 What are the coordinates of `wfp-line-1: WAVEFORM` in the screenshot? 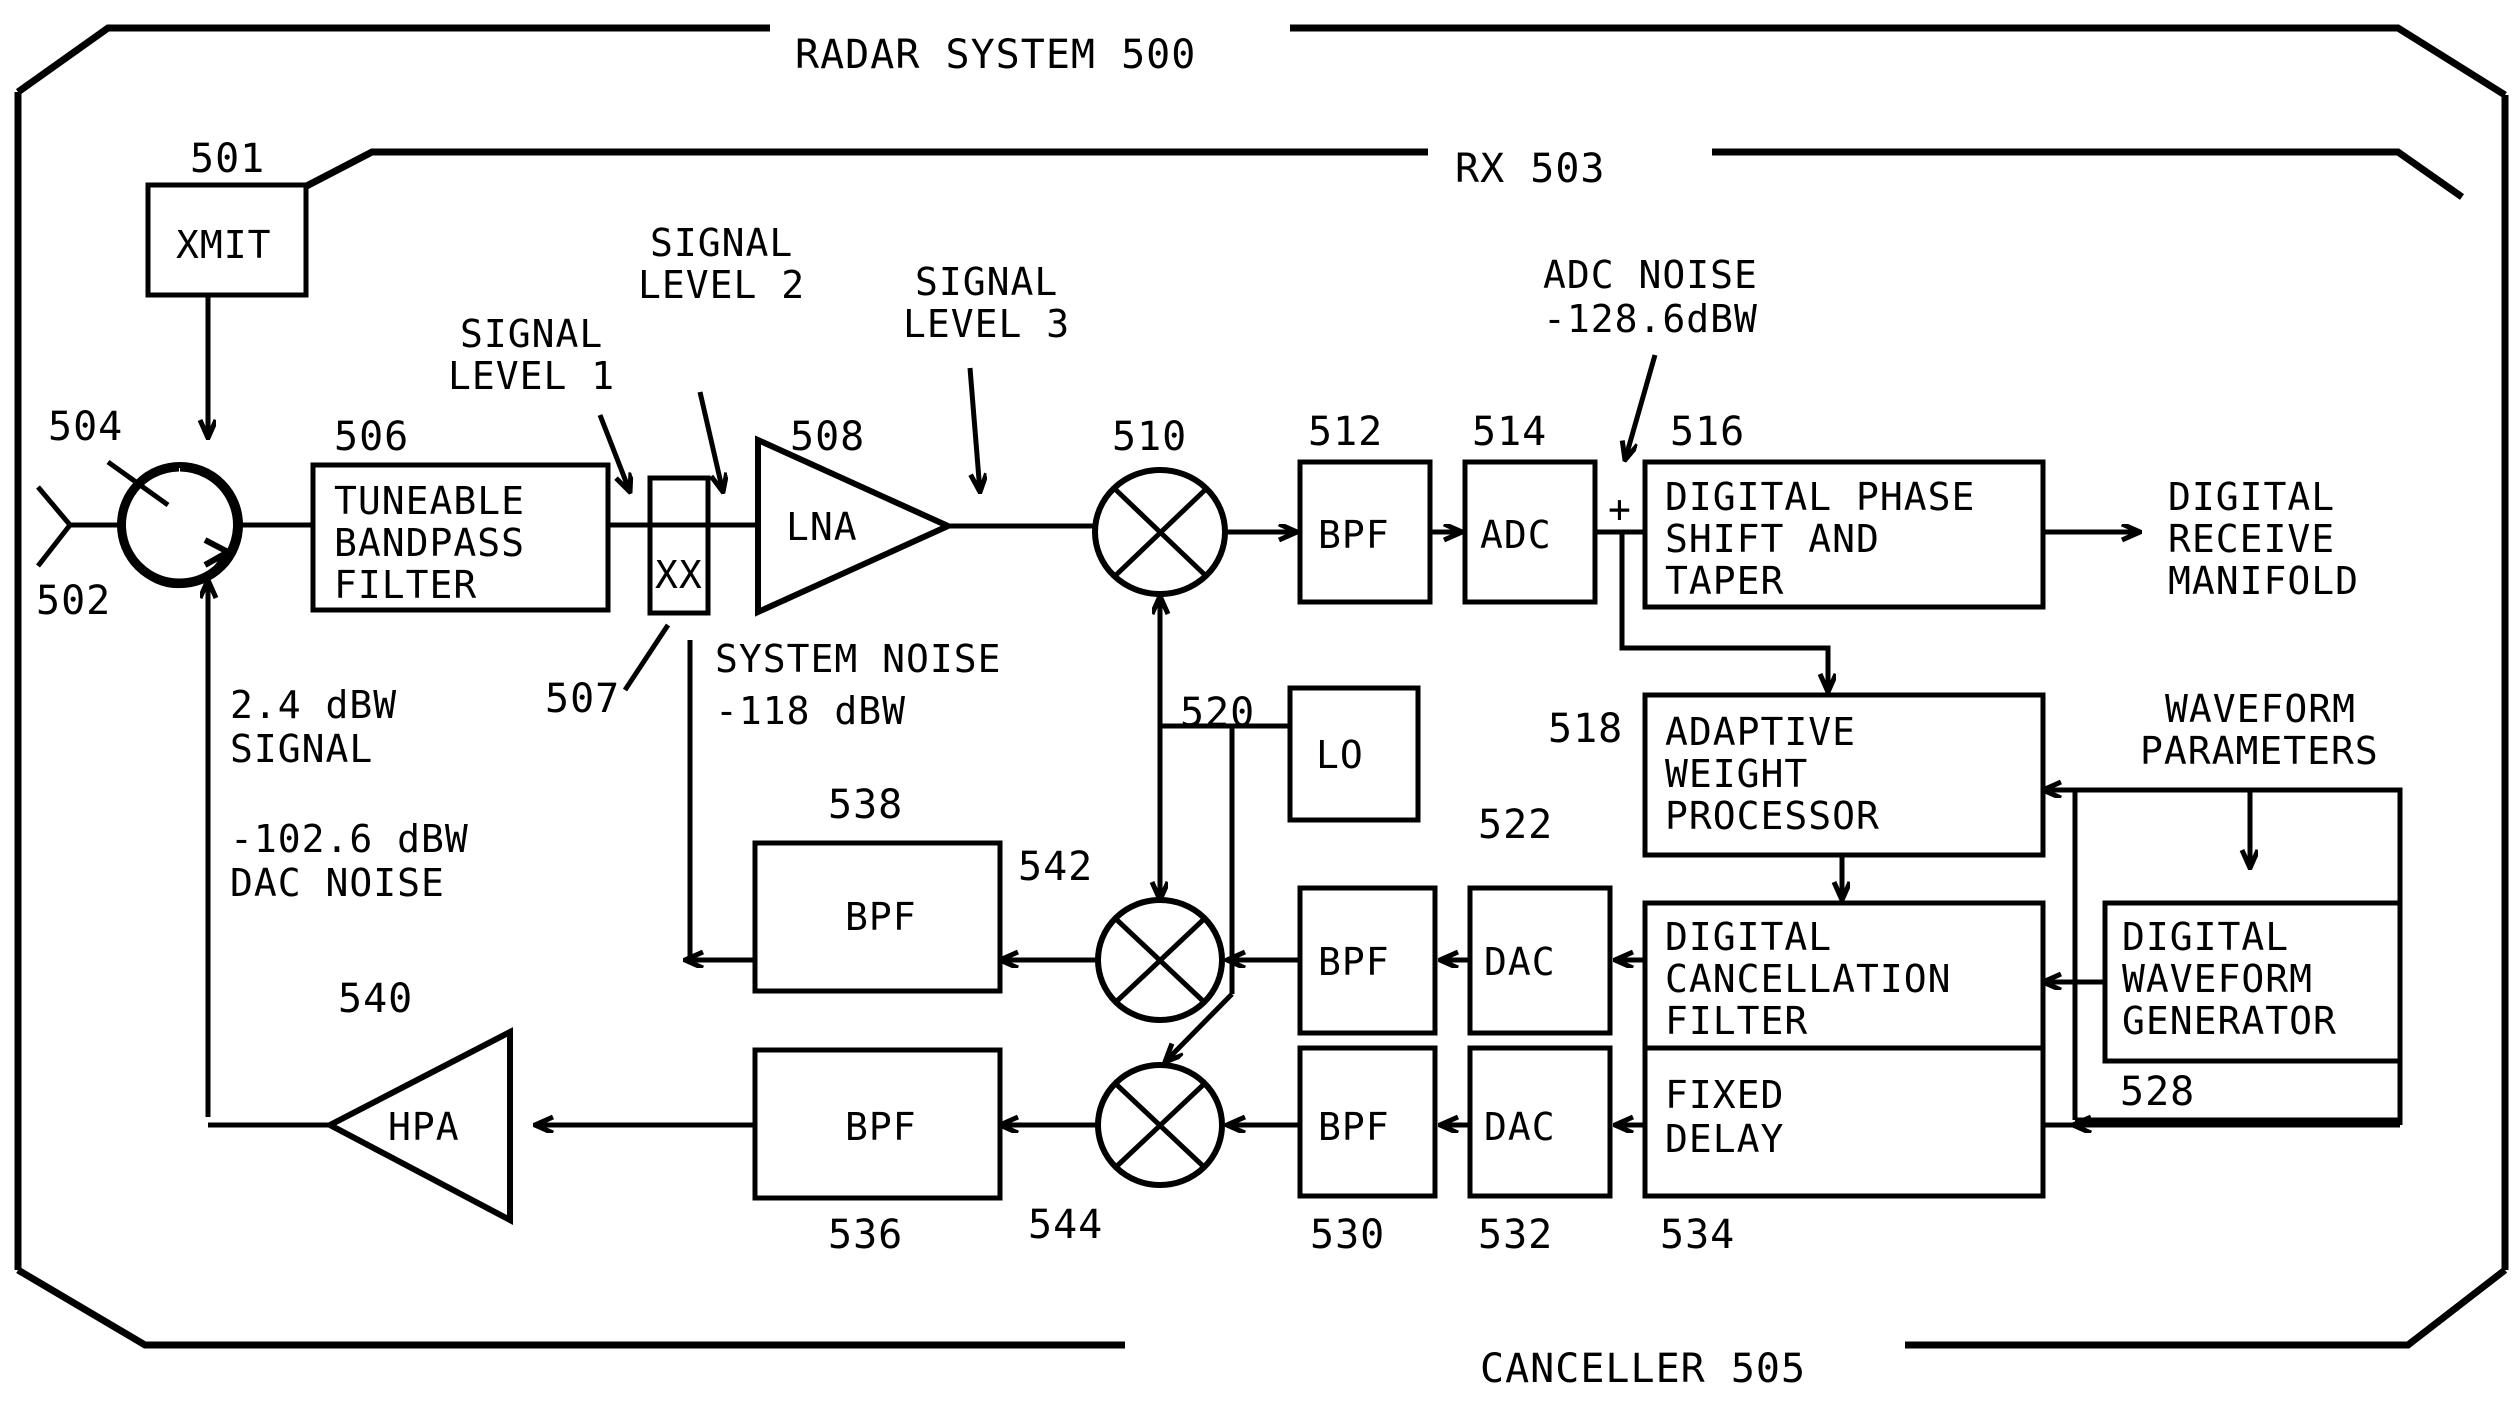 It's located at (2260, 709).